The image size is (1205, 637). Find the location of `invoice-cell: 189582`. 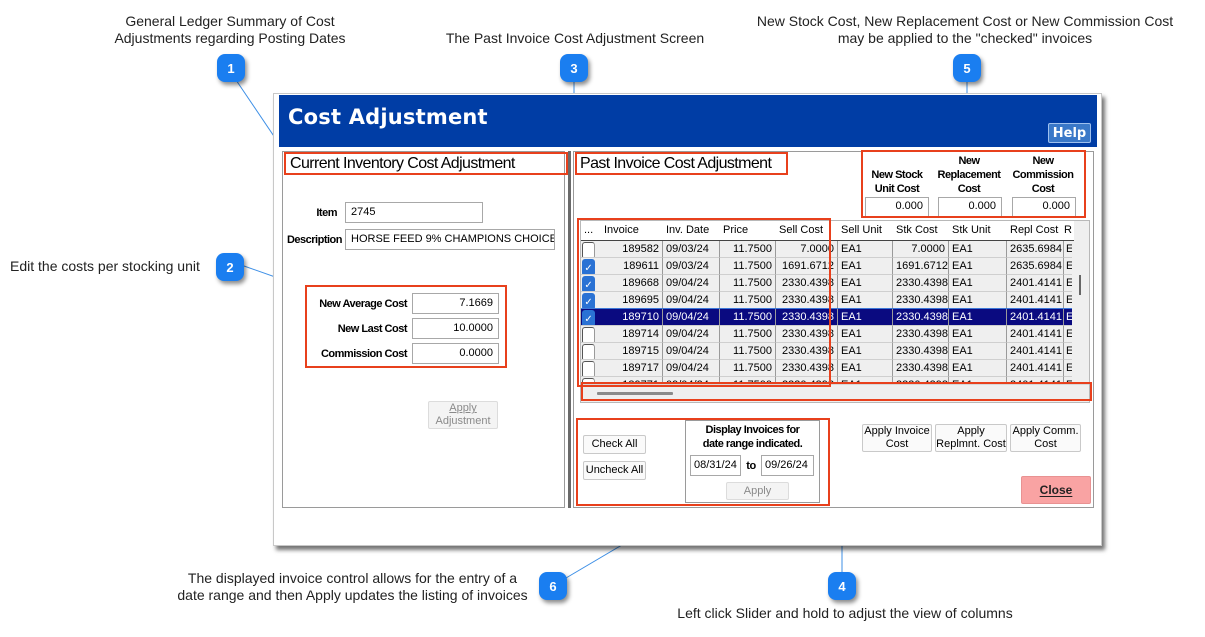

invoice-cell: 189582 is located at coordinates (632, 249).